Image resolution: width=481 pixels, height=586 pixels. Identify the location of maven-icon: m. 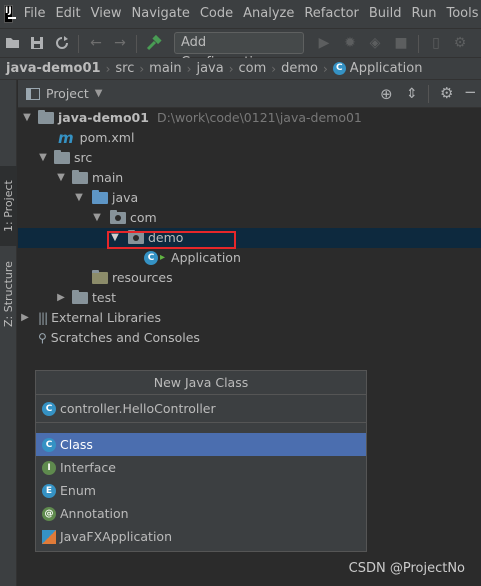
(66, 138).